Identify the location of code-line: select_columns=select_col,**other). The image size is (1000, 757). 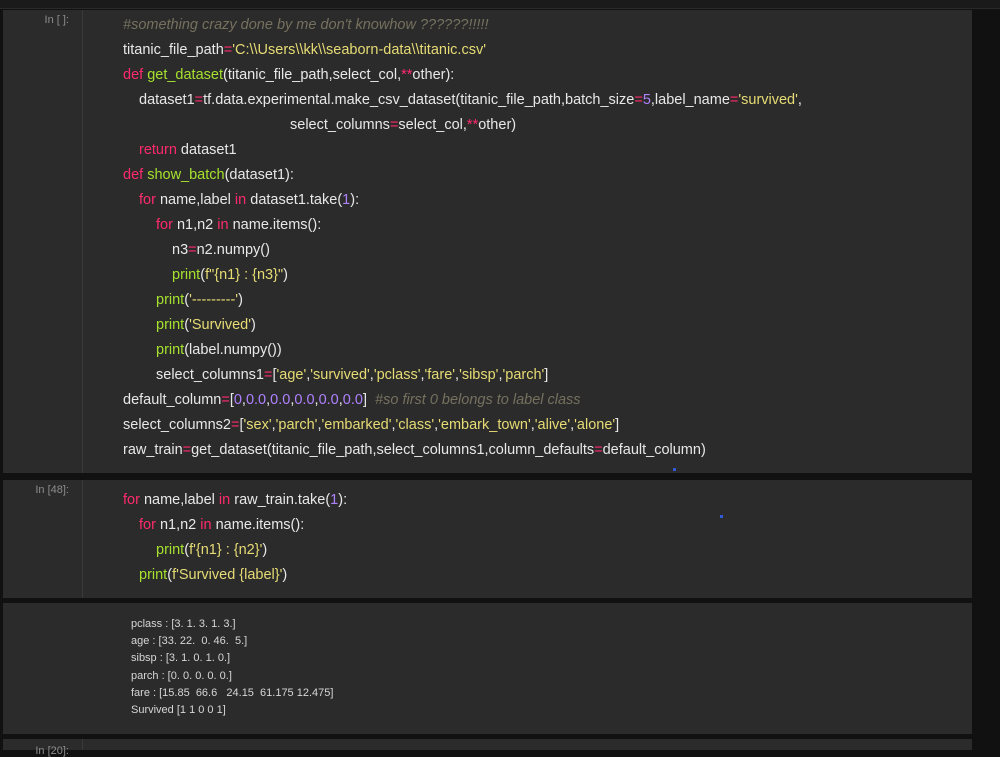
(542, 125).